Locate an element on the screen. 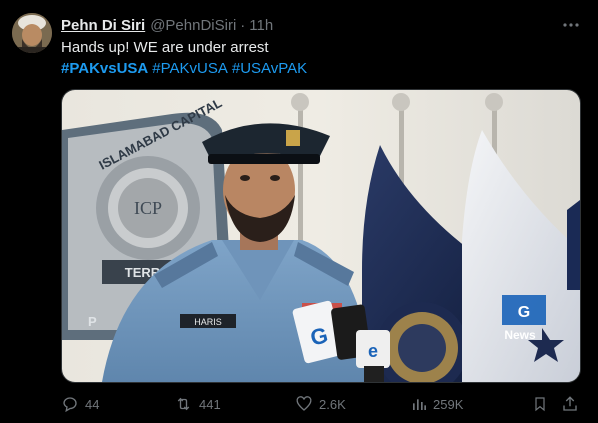 This screenshot has height=423, width=598. sign-letter: P is located at coordinates (92, 321).